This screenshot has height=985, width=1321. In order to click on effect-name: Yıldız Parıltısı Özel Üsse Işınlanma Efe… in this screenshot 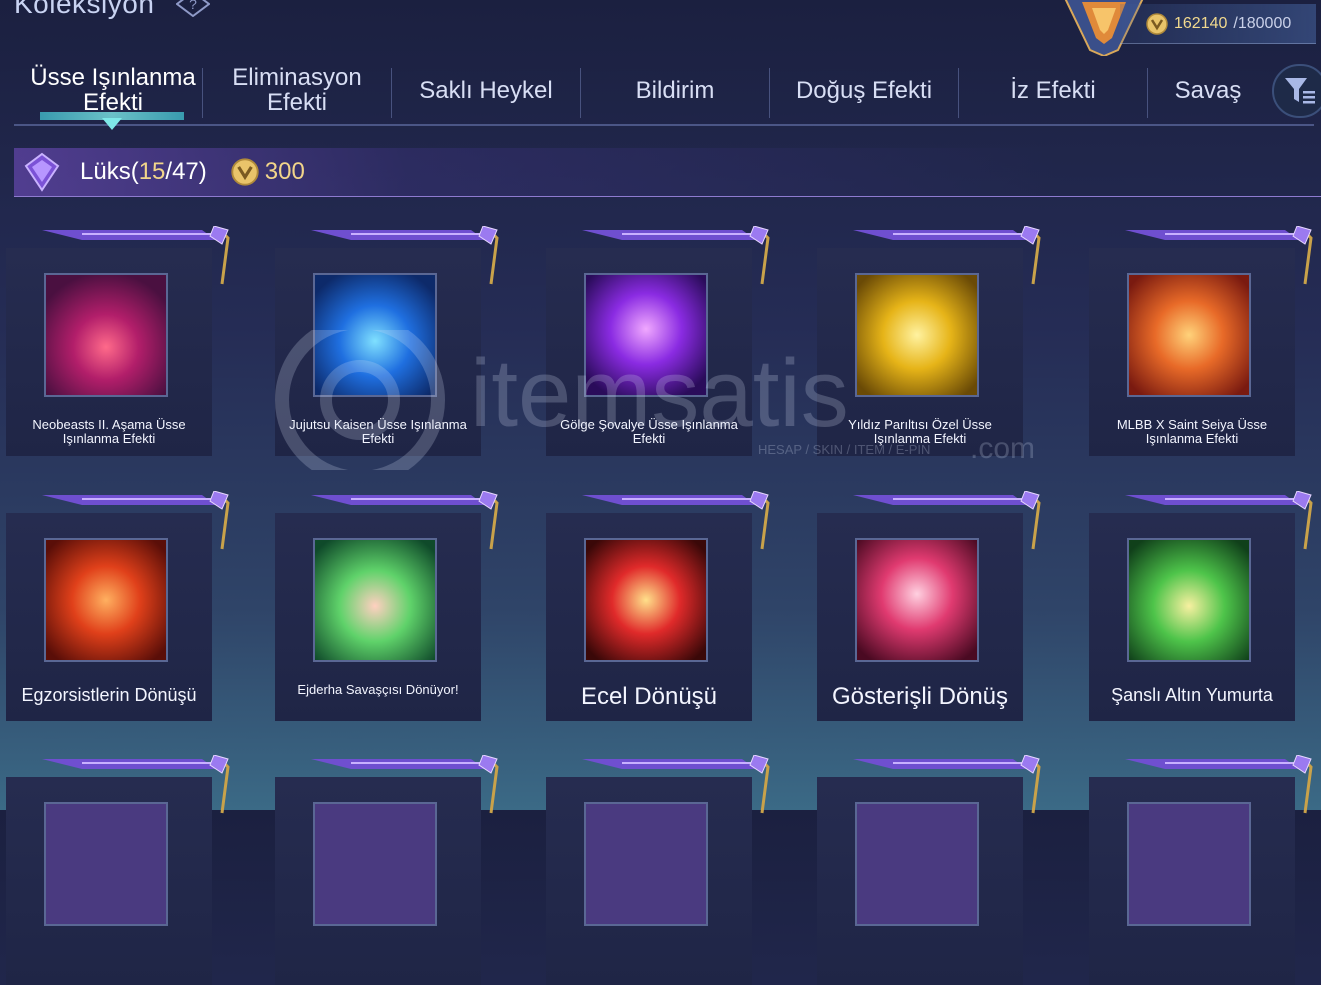, I will do `click(920, 431)`.